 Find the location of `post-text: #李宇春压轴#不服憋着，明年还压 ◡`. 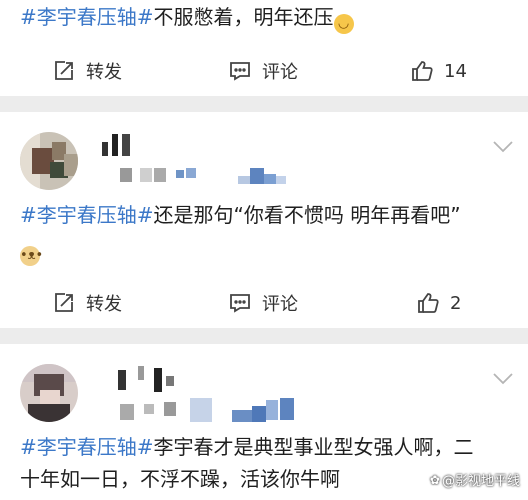

post-text: #李宇春压轴#不服憋着，明年还压 ◡ is located at coordinates (187, 18).